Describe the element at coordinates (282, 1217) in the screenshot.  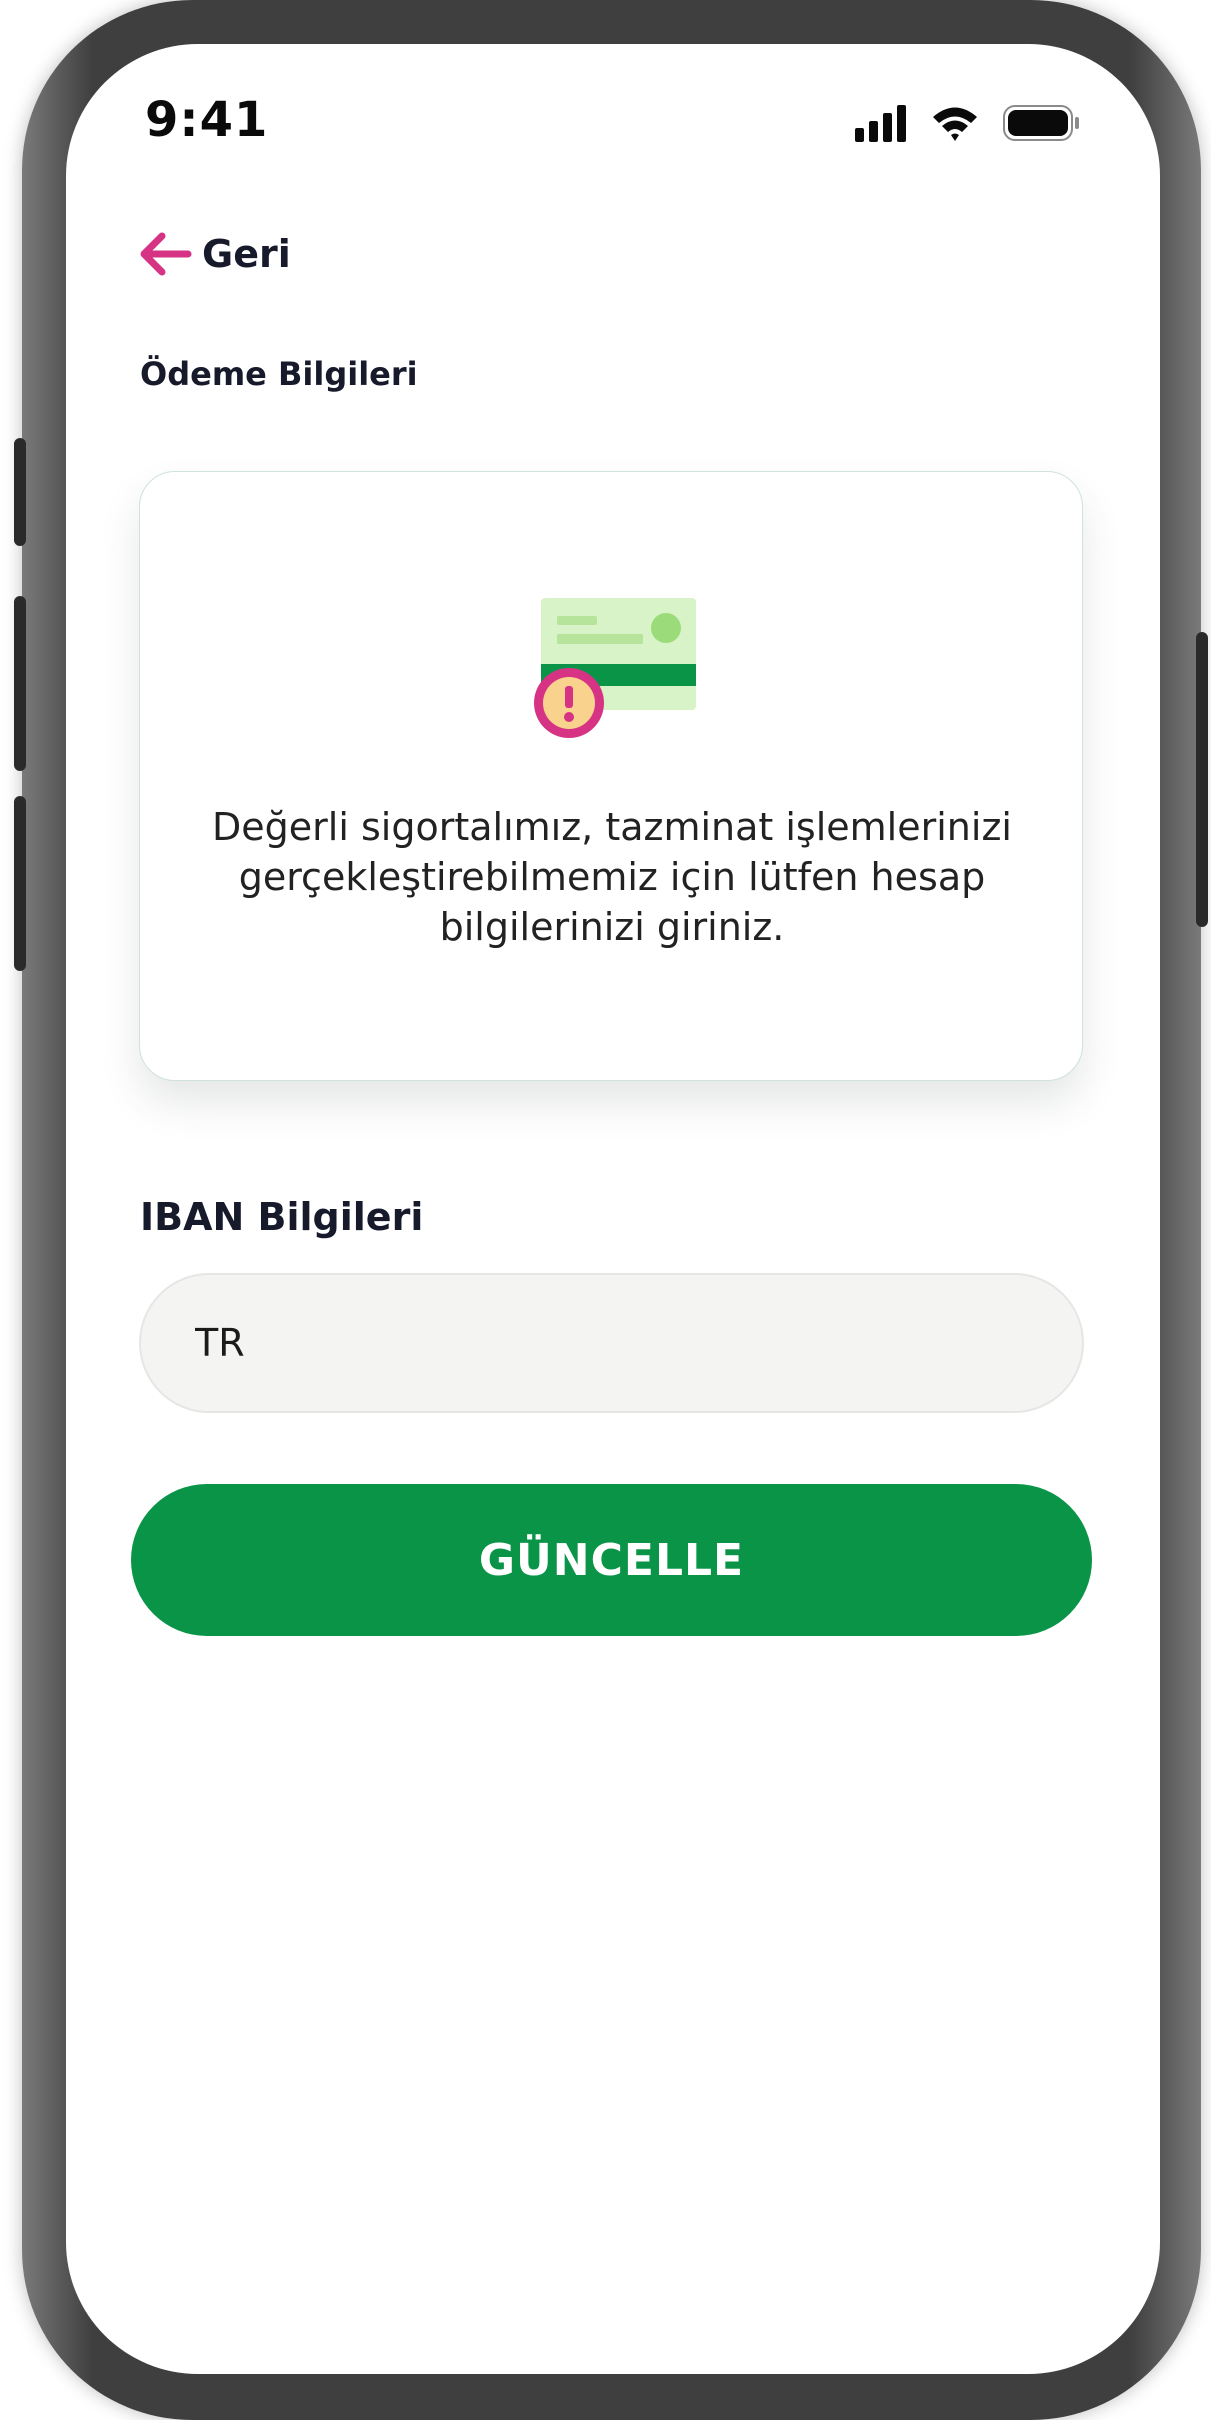
I see `iban-section-title: IBAN Bilgileri` at that location.